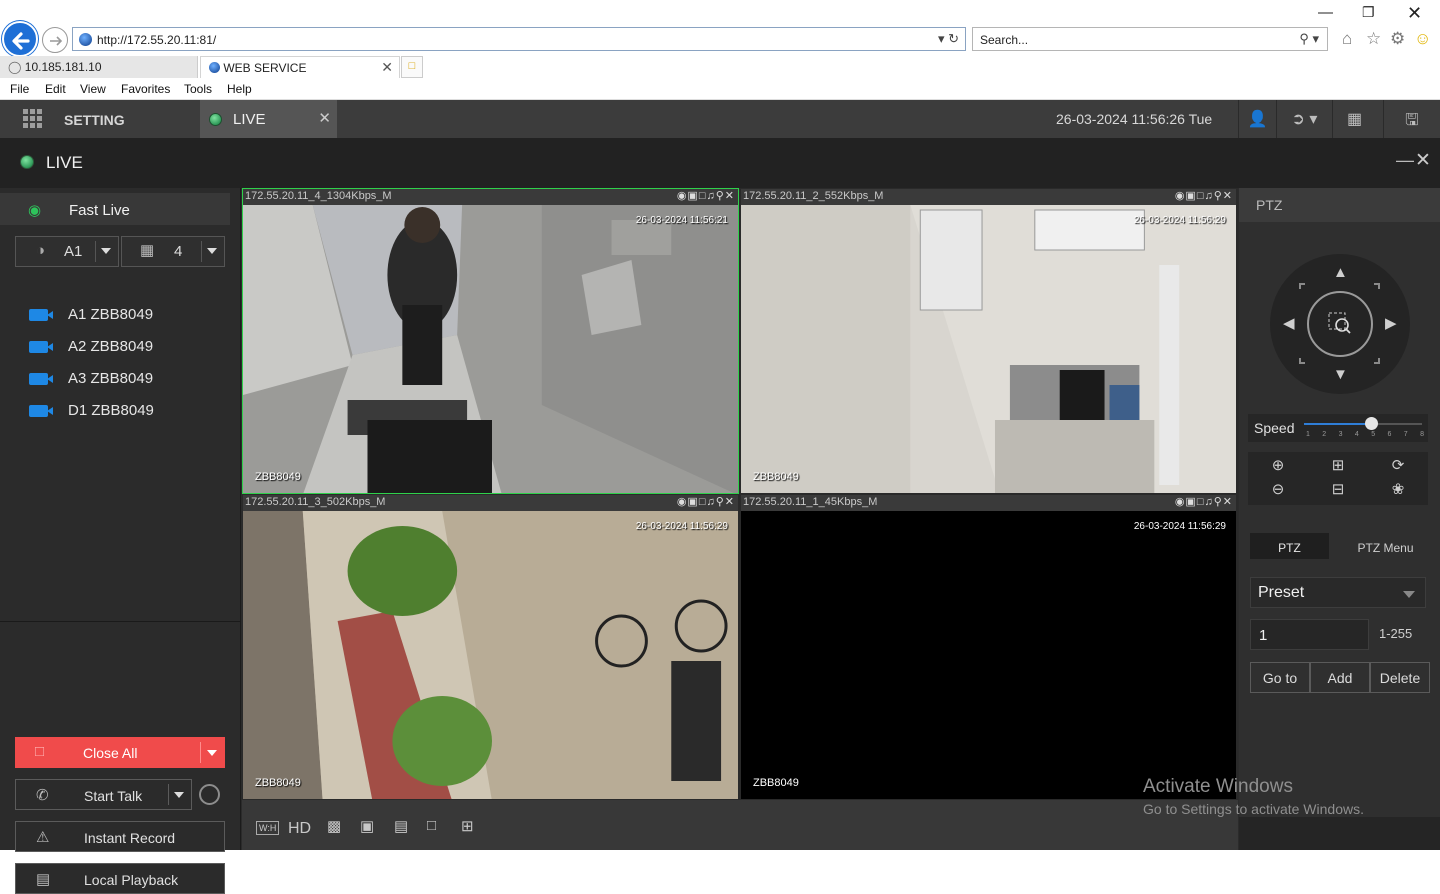 The width and height of the screenshot is (1440, 894). I want to click on start-talk-button: ✆ Start Talk, so click(103, 794).